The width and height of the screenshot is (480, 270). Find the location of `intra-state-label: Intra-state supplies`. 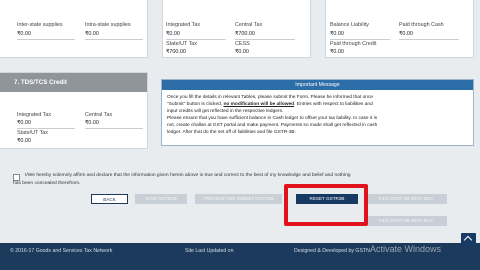

intra-state-label: Intra-state supplies is located at coordinates (108, 25).